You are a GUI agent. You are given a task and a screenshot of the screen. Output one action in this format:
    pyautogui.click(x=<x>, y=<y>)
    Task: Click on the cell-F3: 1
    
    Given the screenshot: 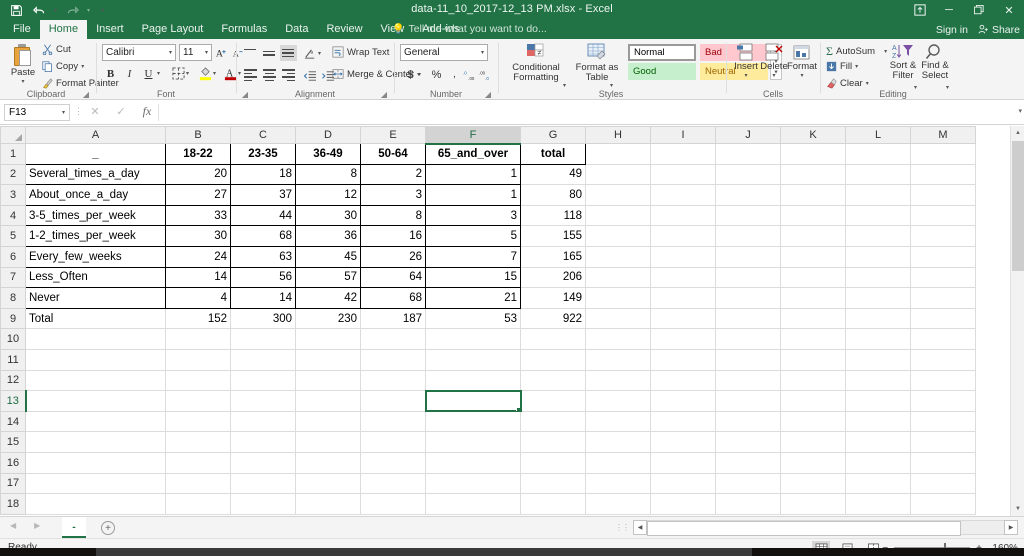 What is the action you would take?
    pyautogui.click(x=473, y=195)
    